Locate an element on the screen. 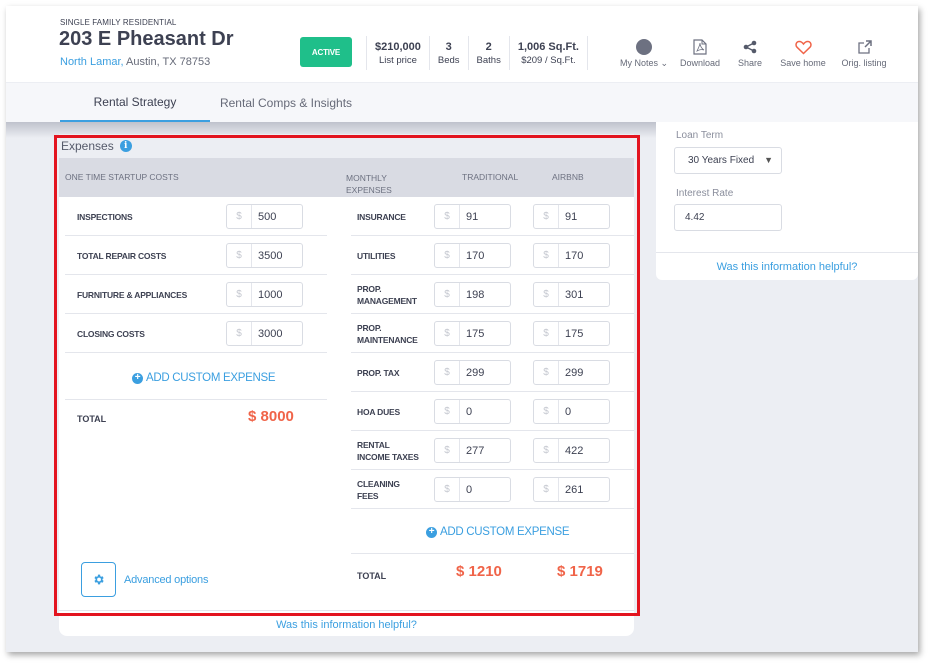 This screenshot has width=930, height=663. row-label-line: UTILITIES is located at coordinates (376, 256).